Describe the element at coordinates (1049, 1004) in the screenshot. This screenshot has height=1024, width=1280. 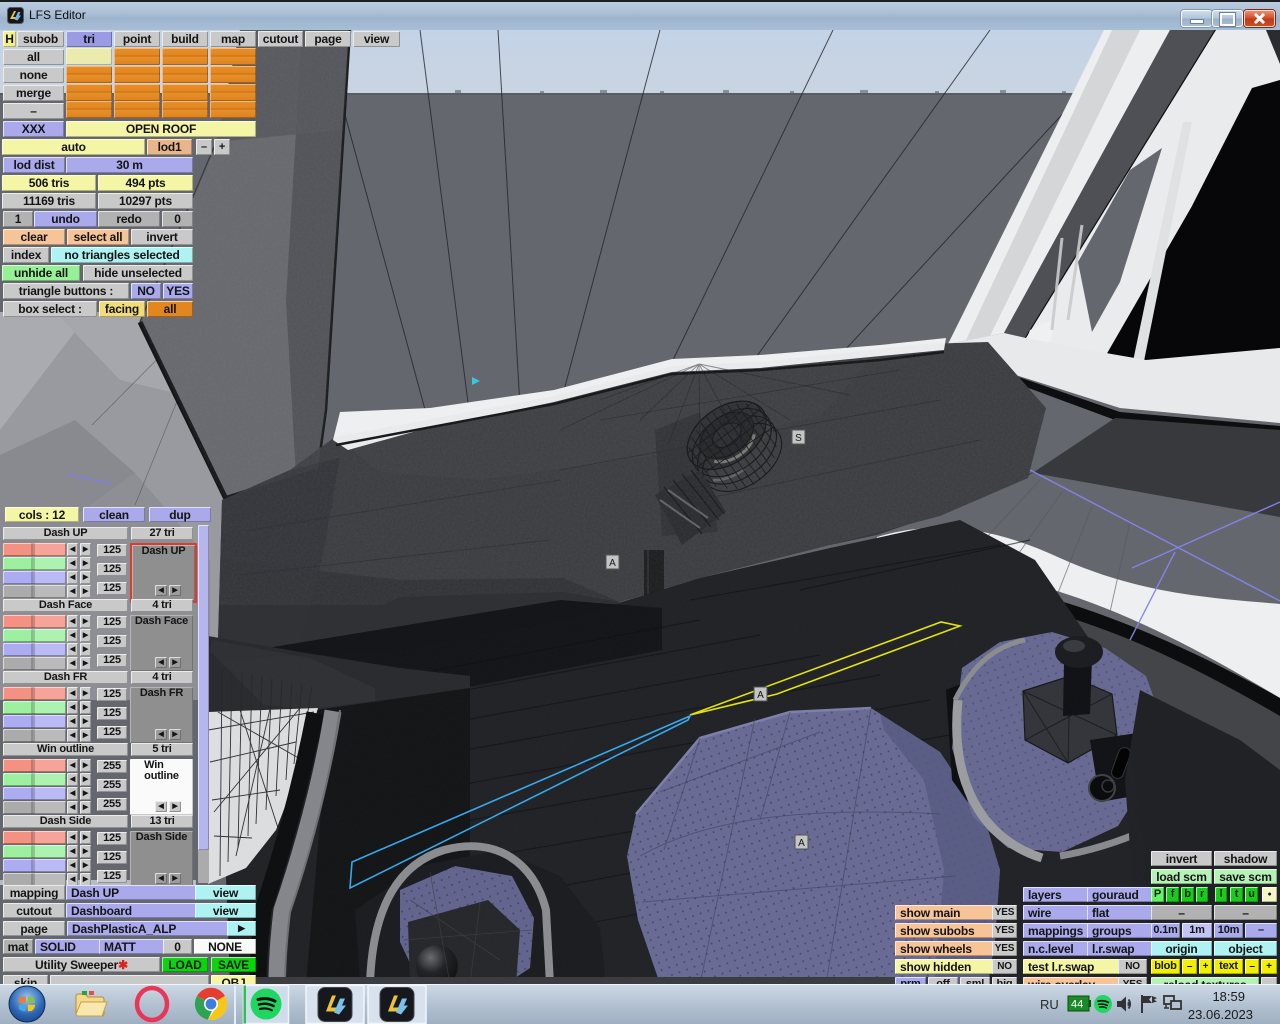
I see `svg-text: RU` at that location.